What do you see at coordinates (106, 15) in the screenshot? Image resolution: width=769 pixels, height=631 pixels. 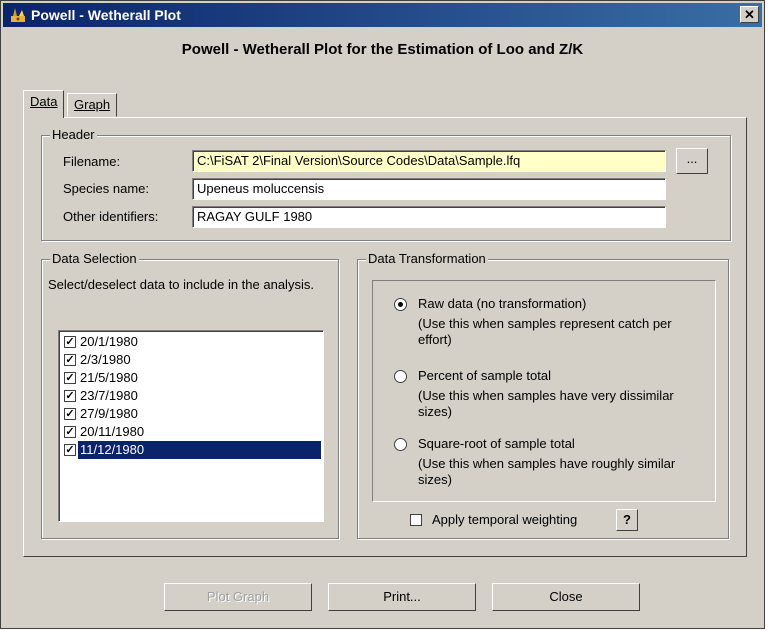 I see `window-title: Powell - Wetherall Plot` at bounding box center [106, 15].